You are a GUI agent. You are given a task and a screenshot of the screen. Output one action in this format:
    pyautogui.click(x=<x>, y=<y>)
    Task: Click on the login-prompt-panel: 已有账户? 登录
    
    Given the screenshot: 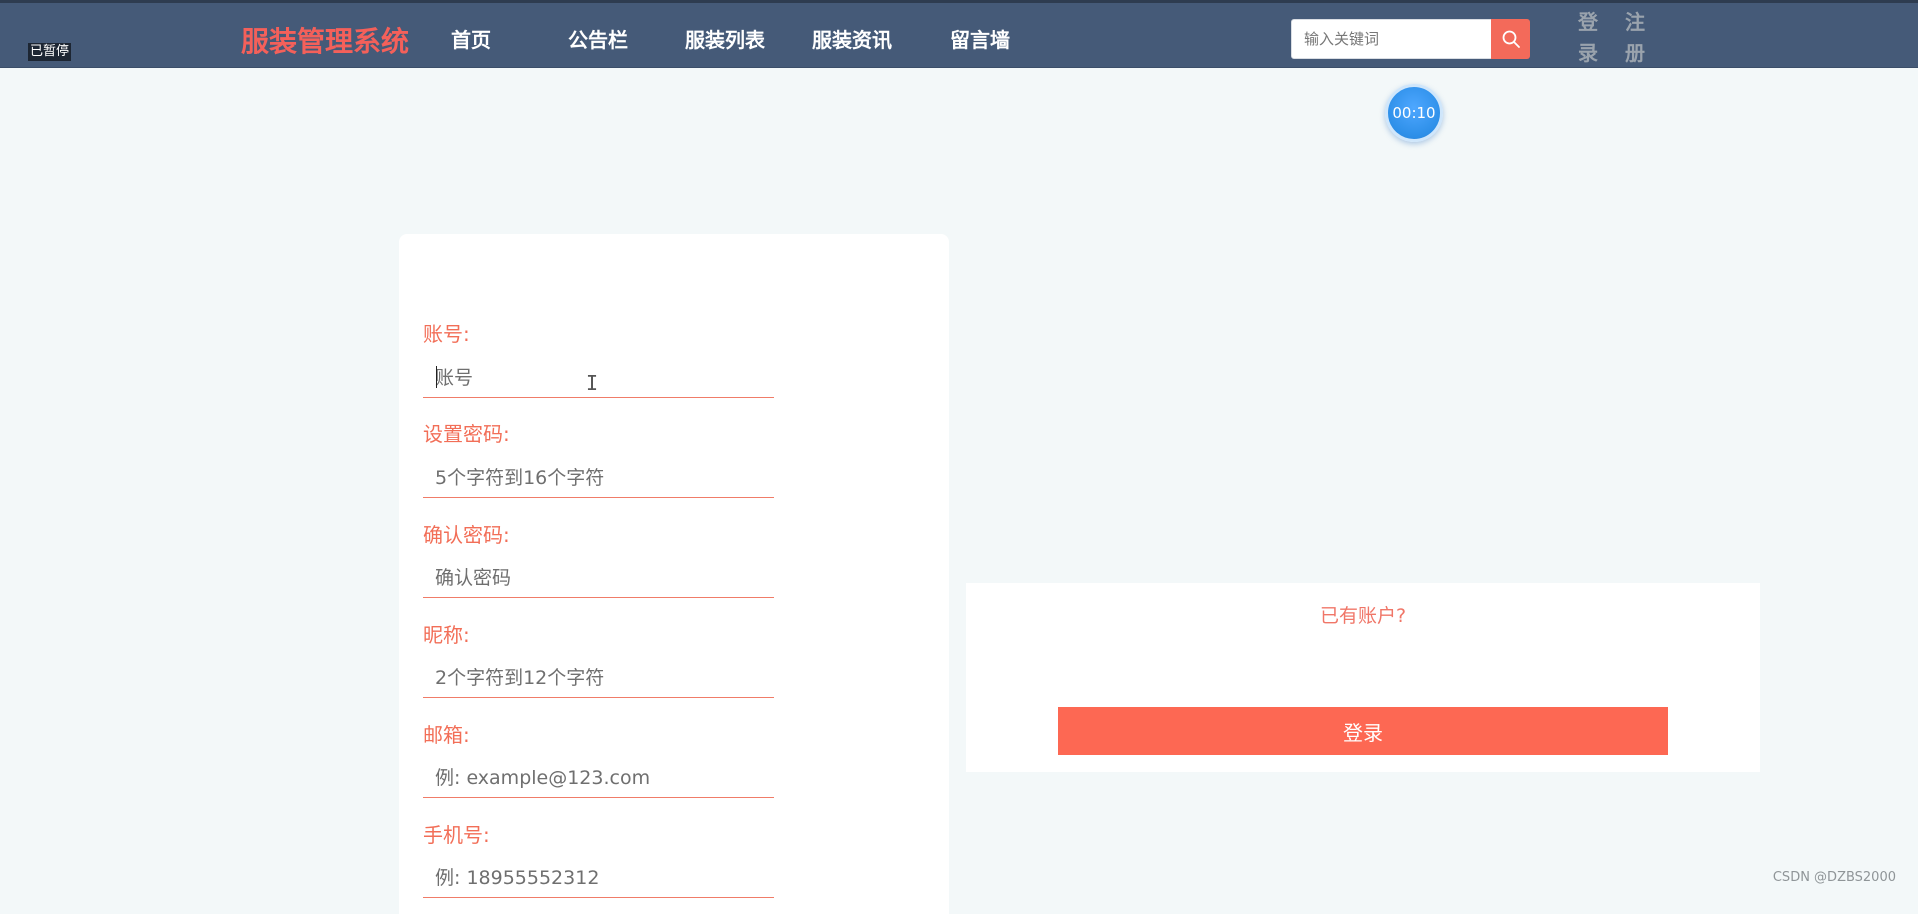 What is the action you would take?
    pyautogui.click(x=1363, y=677)
    